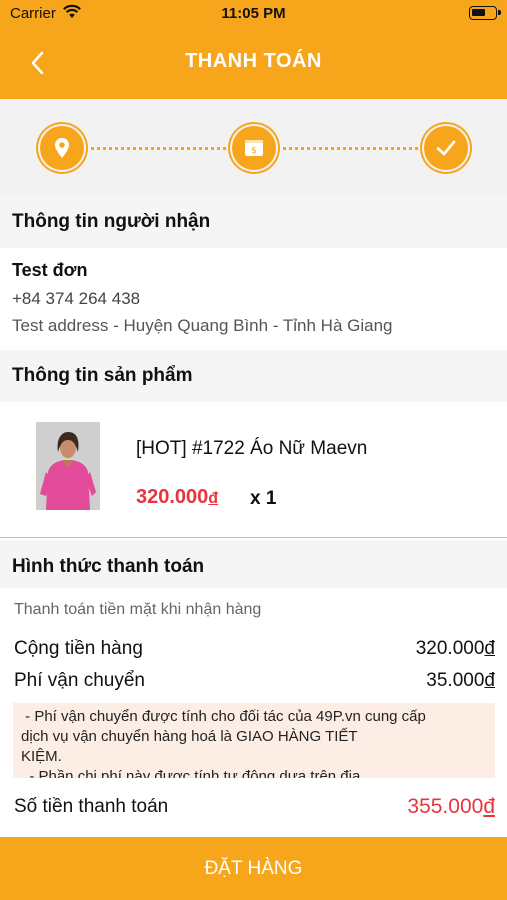 Image resolution: width=507 pixels, height=900 pixels. I want to click on clock: 11:05 PM, so click(253, 13).